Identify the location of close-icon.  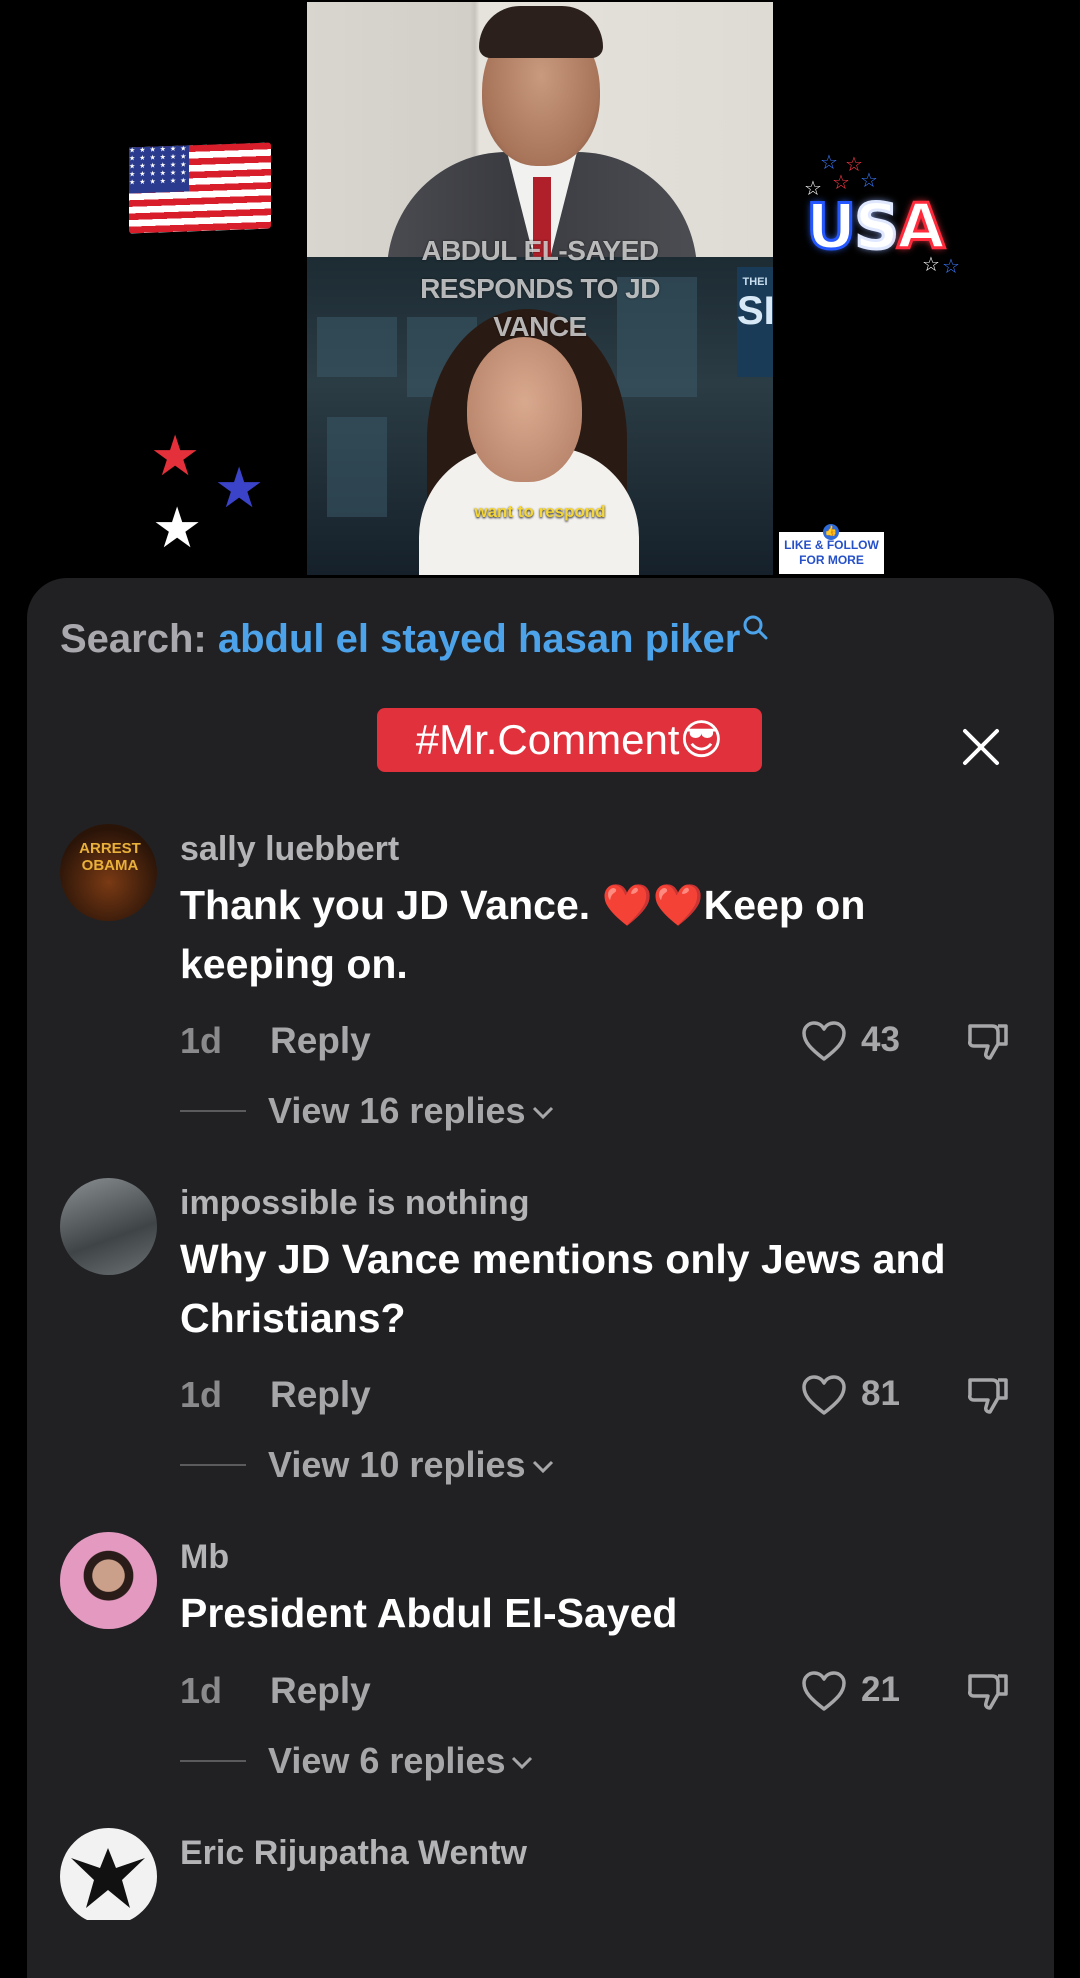
(981, 747).